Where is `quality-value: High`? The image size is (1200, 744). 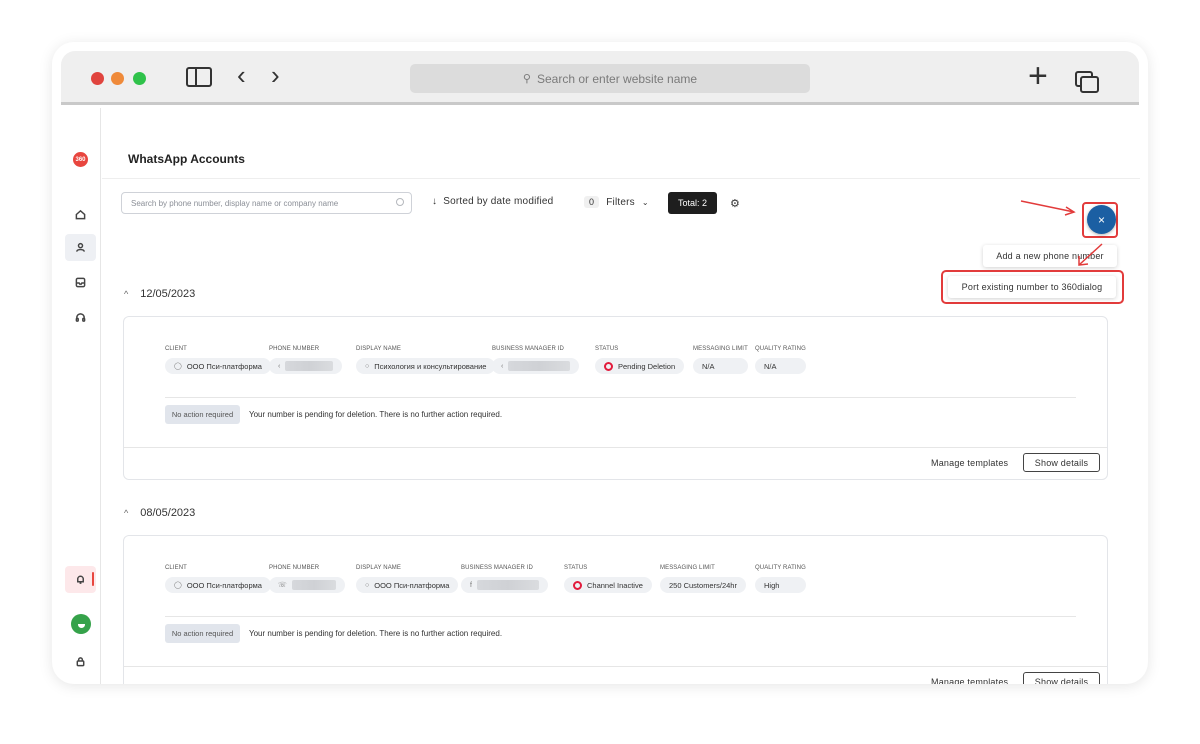
quality-value: High is located at coordinates (772, 585).